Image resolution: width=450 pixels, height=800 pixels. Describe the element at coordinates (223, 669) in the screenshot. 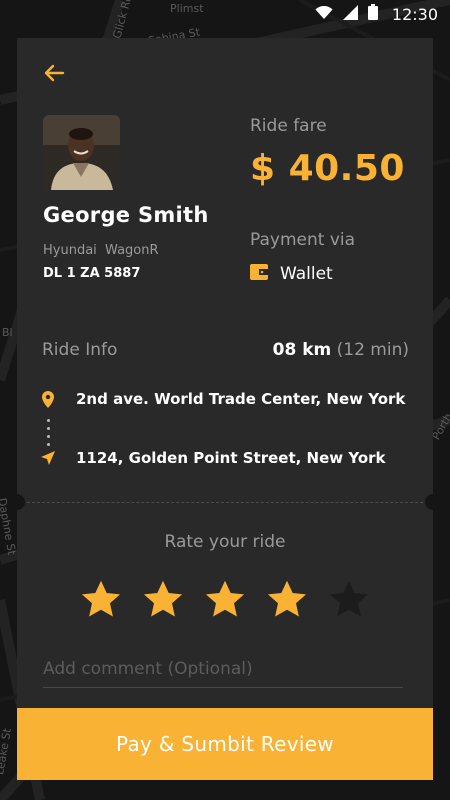

I see `comment-input` at that location.